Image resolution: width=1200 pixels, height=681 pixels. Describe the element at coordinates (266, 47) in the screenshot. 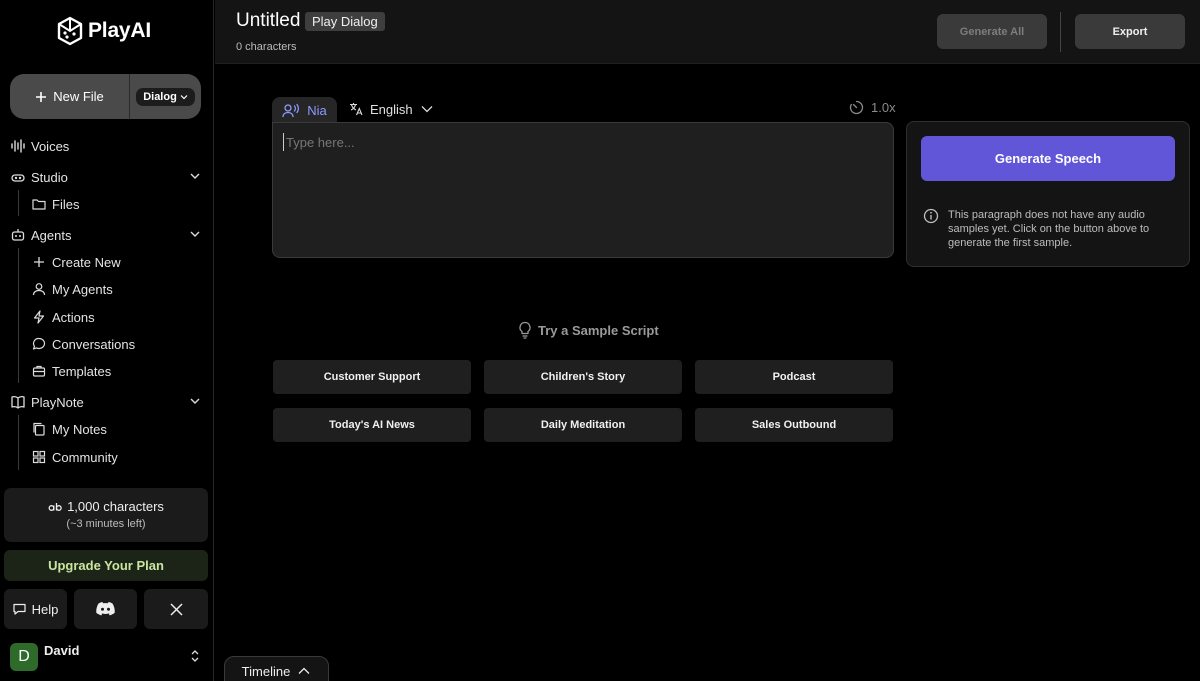

I see `character-count: 0 characters` at that location.